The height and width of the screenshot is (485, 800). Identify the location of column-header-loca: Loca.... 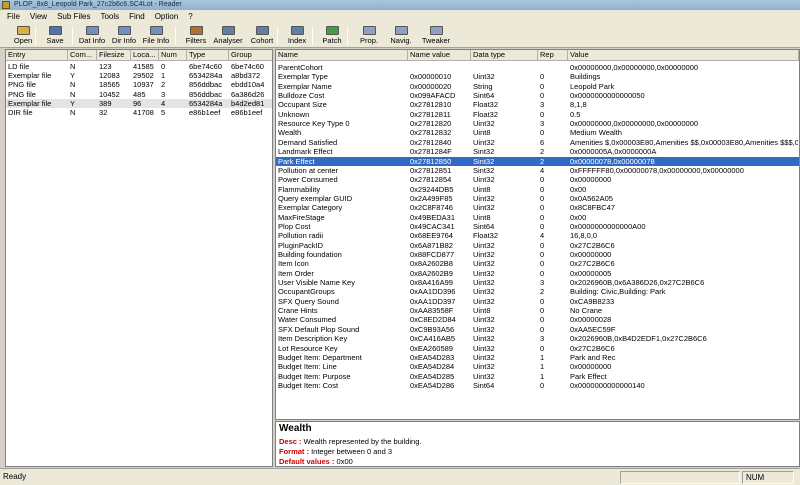
(145, 55).